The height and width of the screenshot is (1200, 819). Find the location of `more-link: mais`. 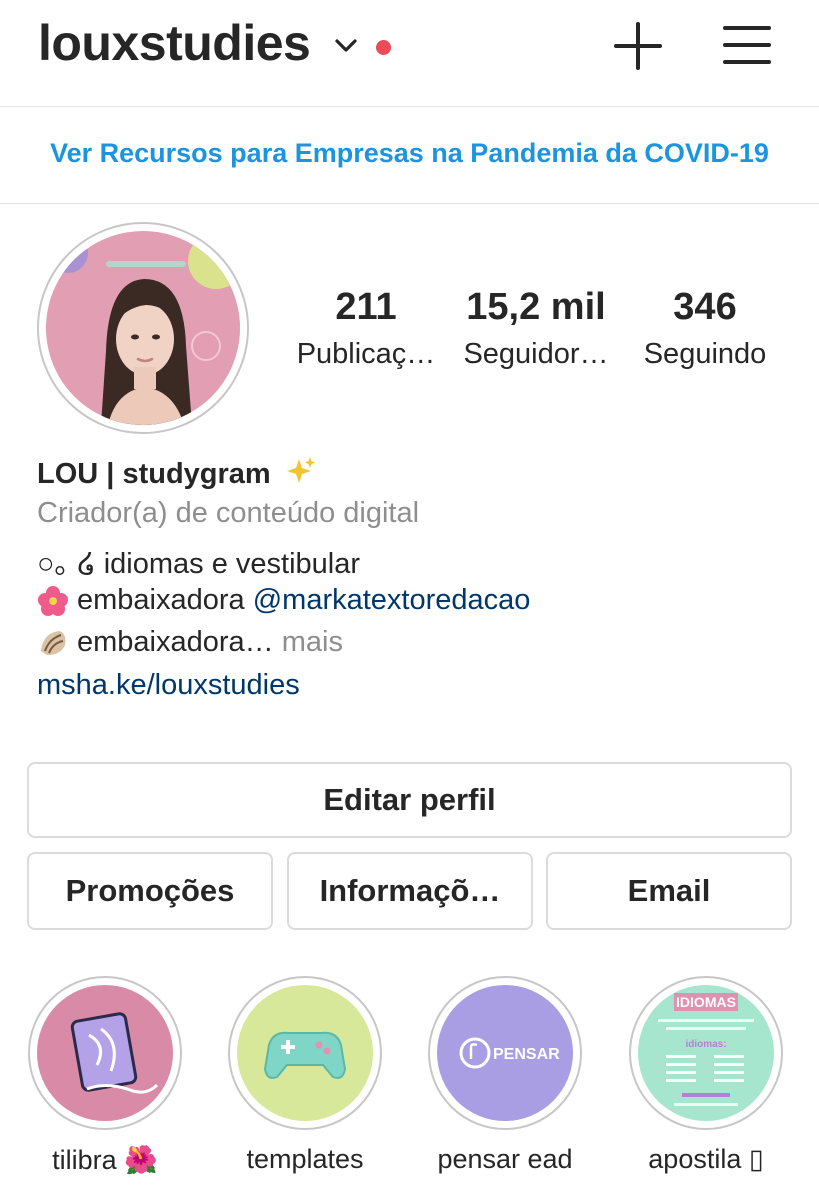

more-link: mais is located at coordinates (308, 642).